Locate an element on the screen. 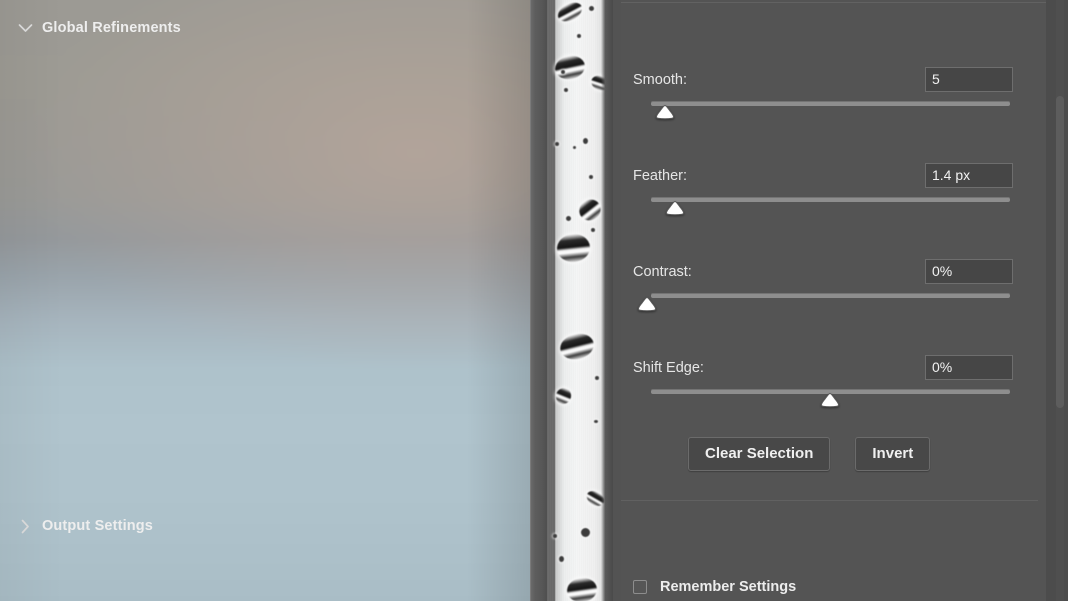 This screenshot has width=1068, height=601. canvas-edge-chrome is located at coordinates (538, 300).